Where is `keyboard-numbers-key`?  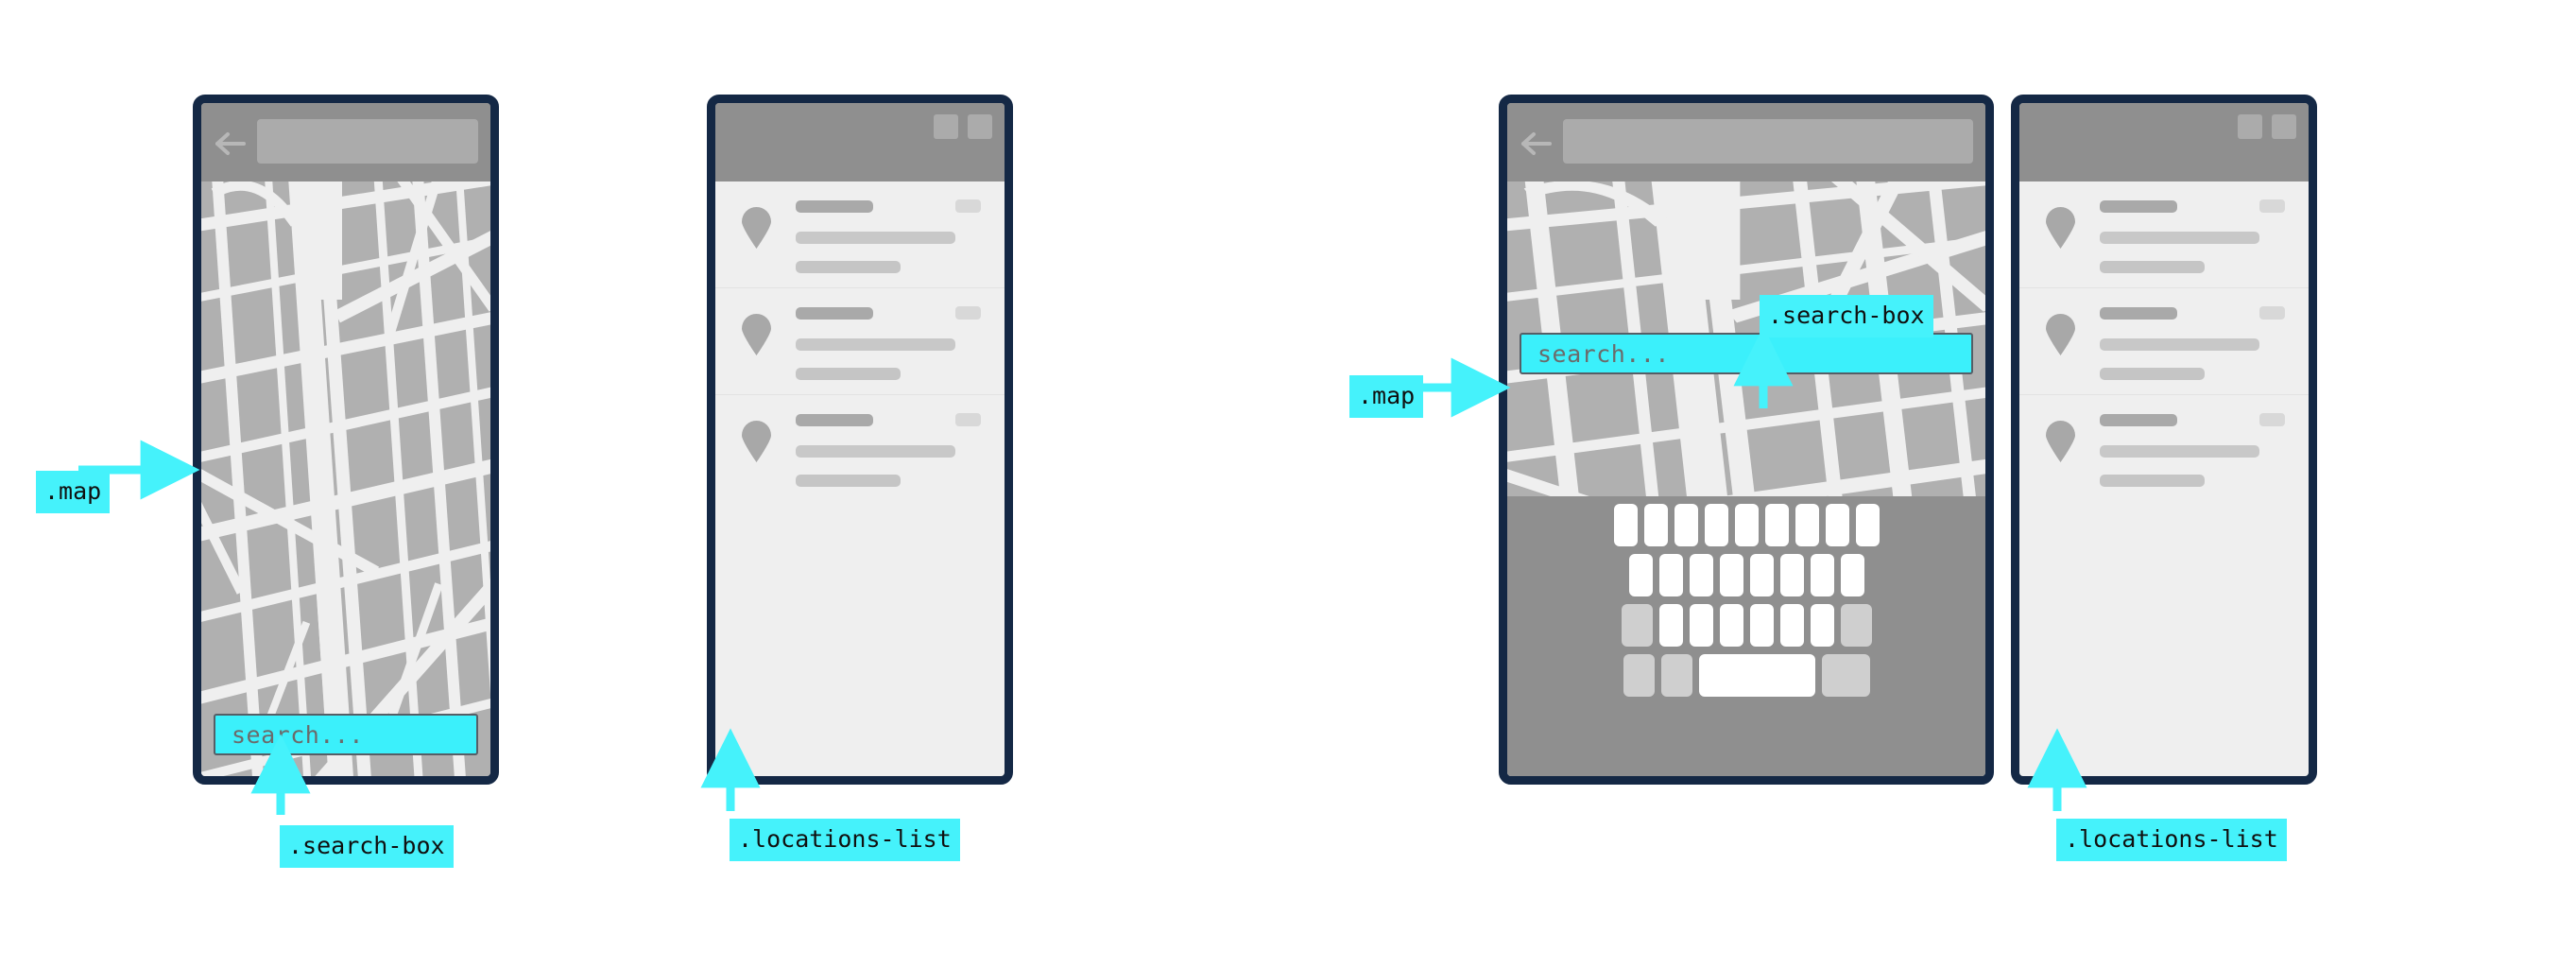 keyboard-numbers-key is located at coordinates (1639, 675).